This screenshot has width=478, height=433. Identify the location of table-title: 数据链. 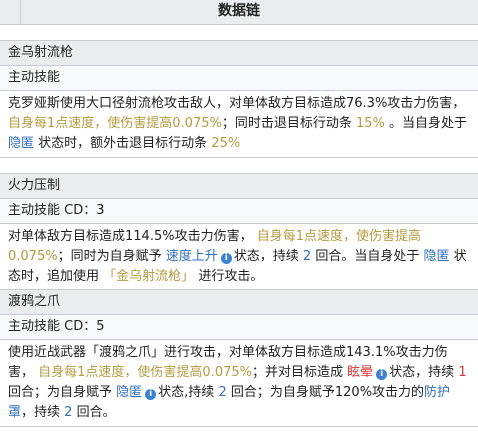
(239, 11).